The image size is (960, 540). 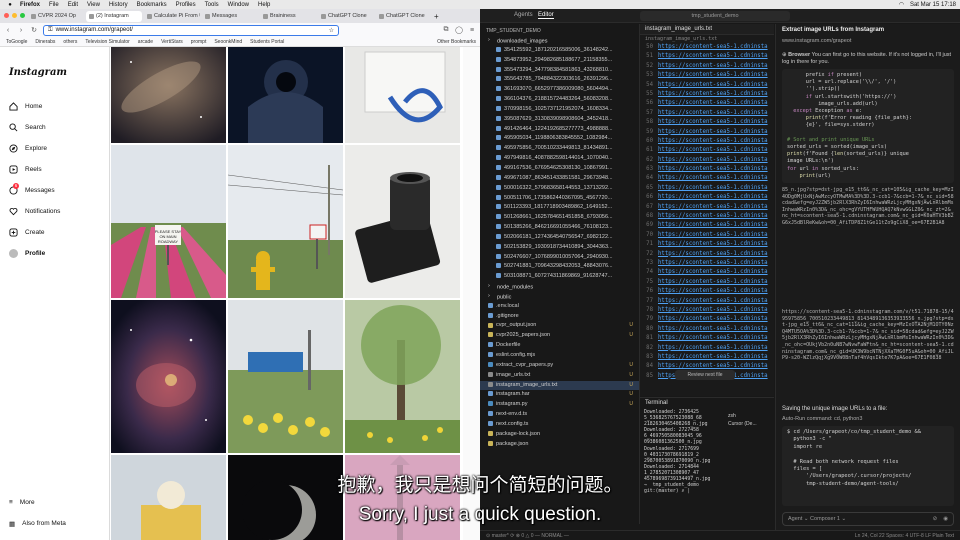 What do you see at coordinates (59, 211) in the screenshot?
I see `nav-notifications: Notifications` at bounding box center [59, 211].